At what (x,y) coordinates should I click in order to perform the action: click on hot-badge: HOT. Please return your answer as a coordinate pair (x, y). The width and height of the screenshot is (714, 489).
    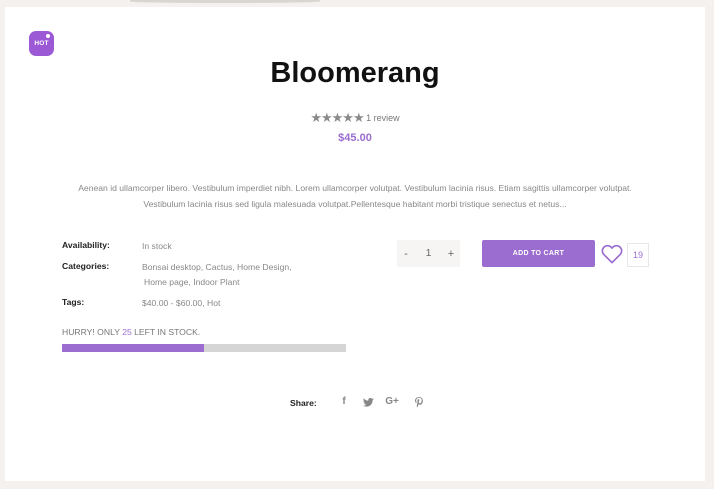
    Looking at the image, I should click on (41, 43).